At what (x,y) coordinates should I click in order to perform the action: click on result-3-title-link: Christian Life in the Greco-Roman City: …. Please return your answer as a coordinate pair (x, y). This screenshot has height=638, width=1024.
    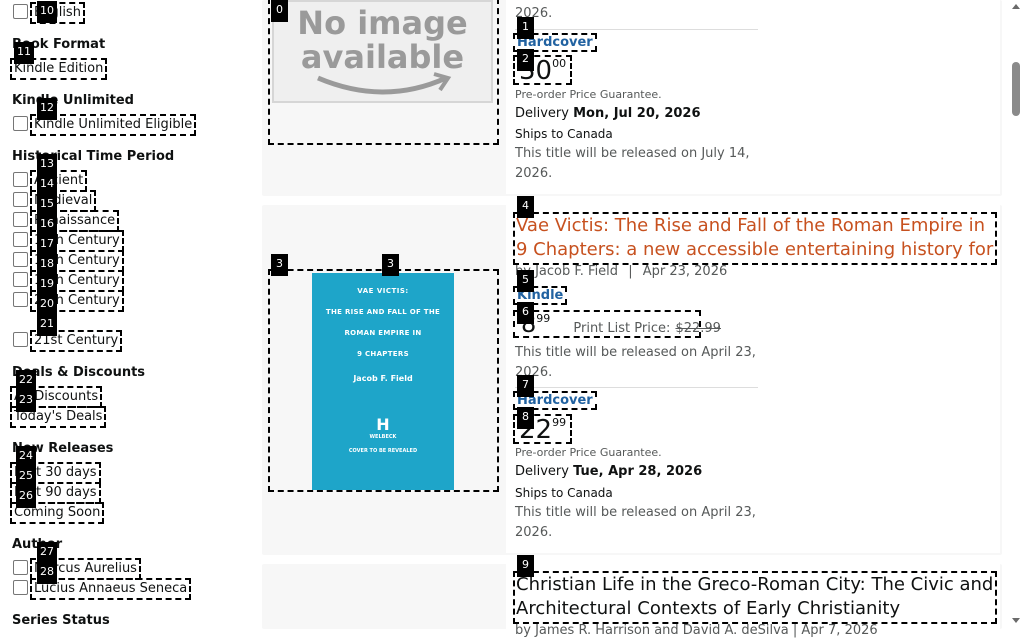
    Looking at the image, I should click on (755, 597).